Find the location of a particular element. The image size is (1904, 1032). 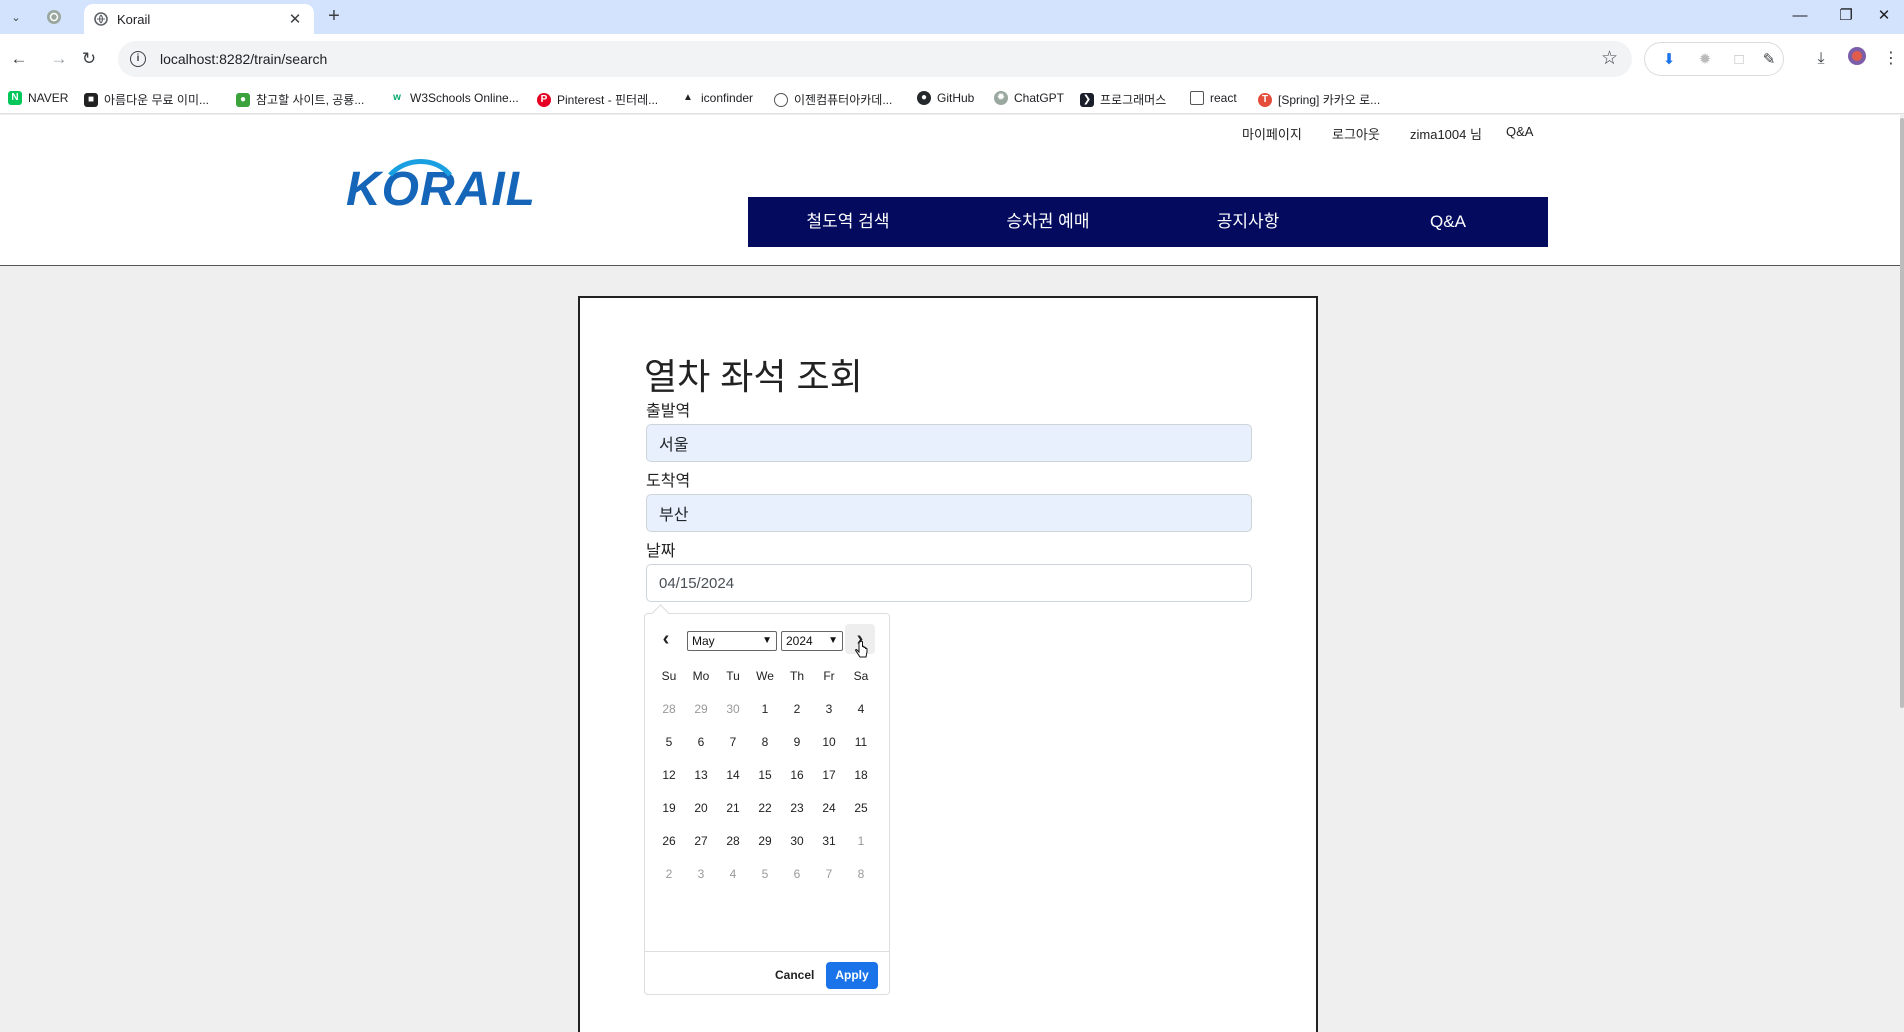

apply-button: Apply is located at coordinates (852, 975).